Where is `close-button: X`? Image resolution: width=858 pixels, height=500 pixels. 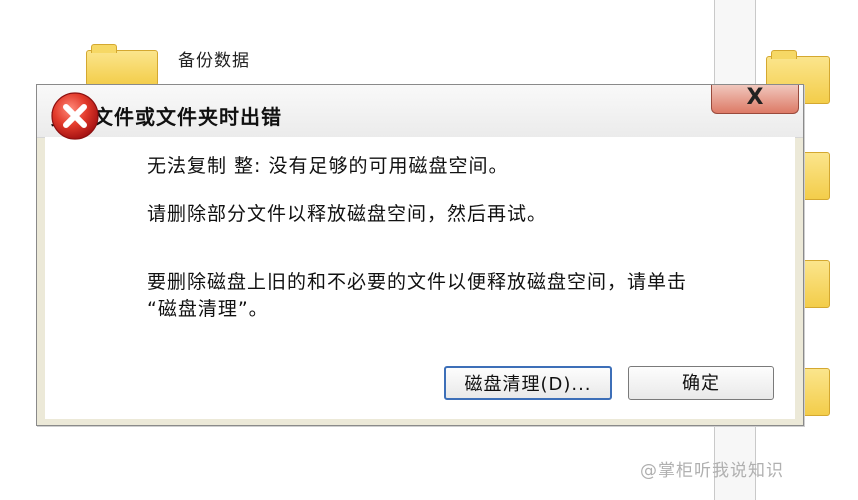 close-button: X is located at coordinates (755, 99).